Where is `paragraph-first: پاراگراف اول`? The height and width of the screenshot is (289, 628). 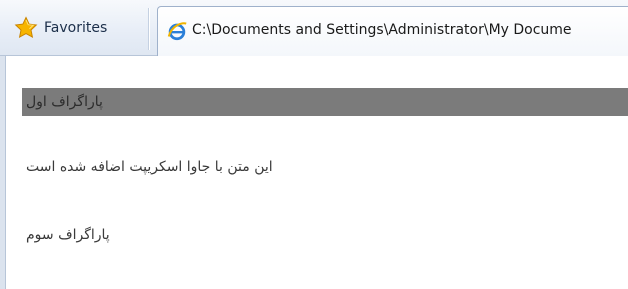 paragraph-first: پاراگراف اول is located at coordinates (325, 102).